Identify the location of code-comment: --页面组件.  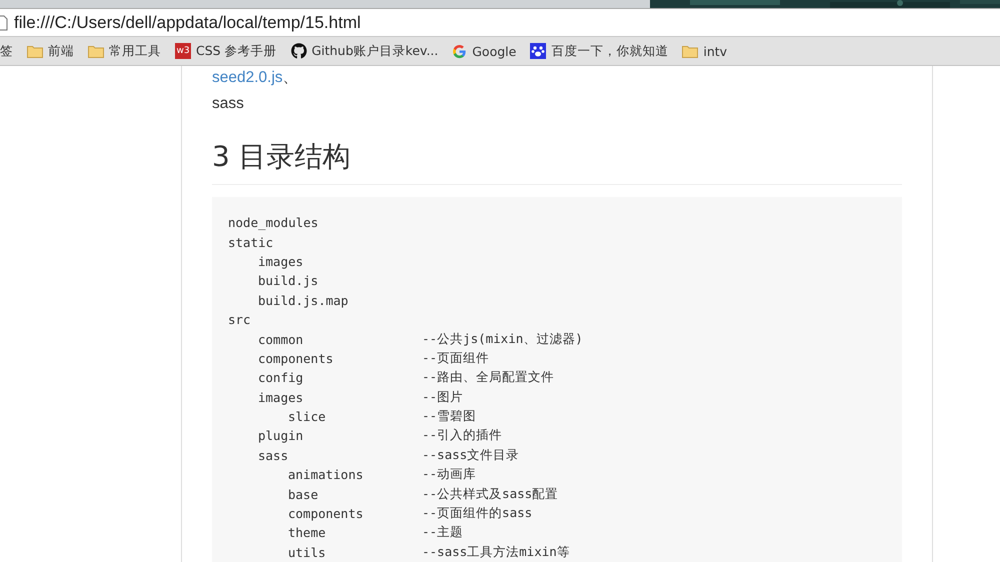
(456, 358).